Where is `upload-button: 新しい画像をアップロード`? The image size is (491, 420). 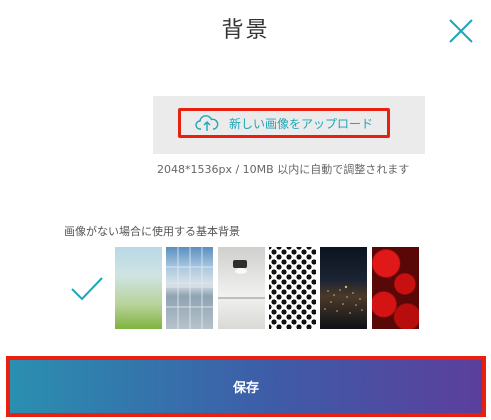 upload-button: 新しい画像をアップロード is located at coordinates (284, 123).